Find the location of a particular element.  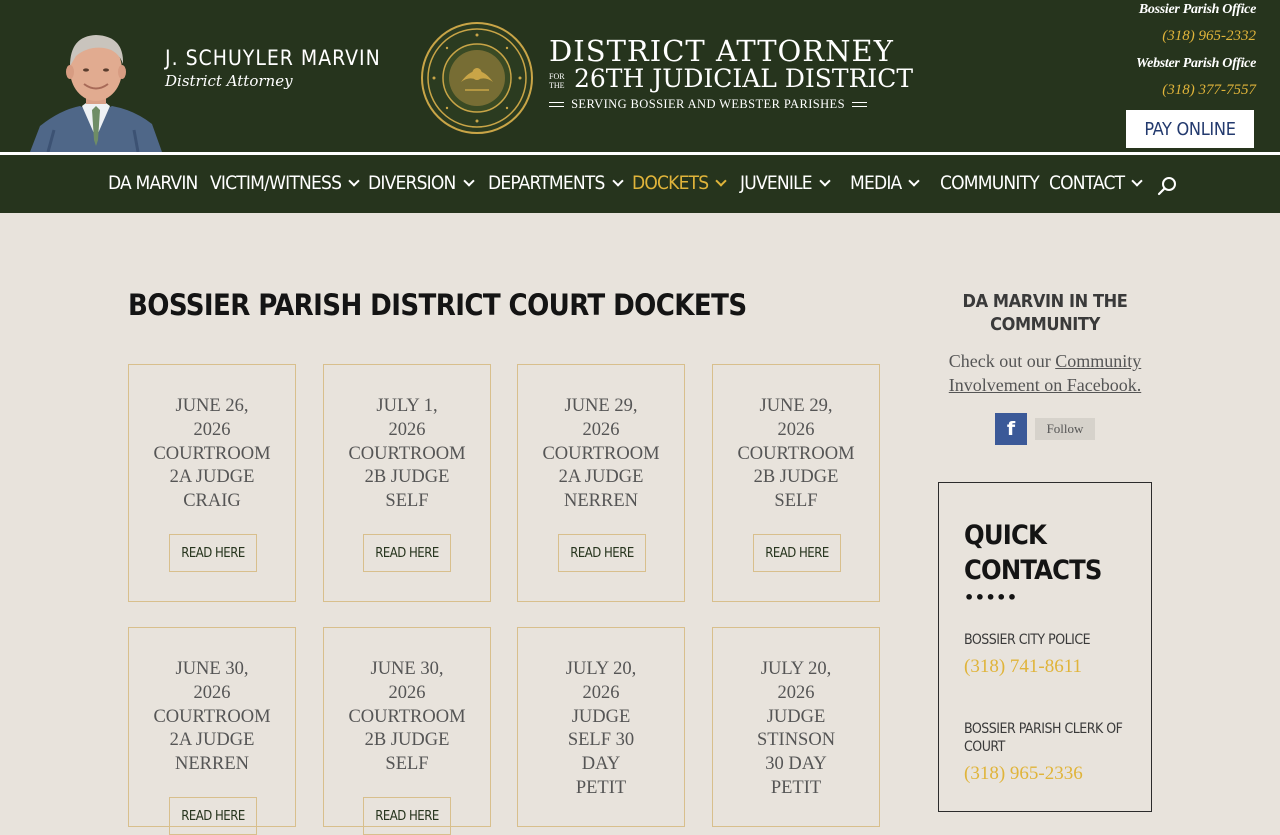

search-icon is located at coordinates (1167, 186).